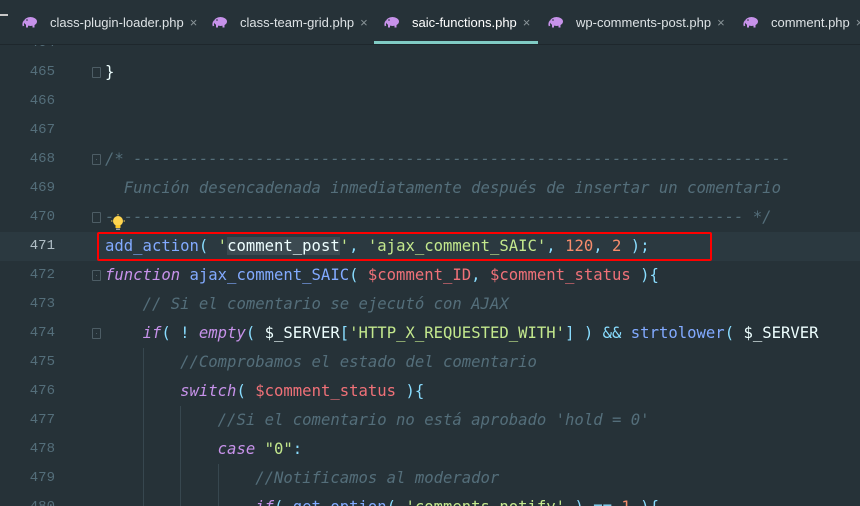  I want to click on tab-bar-edge, so click(4, 15).